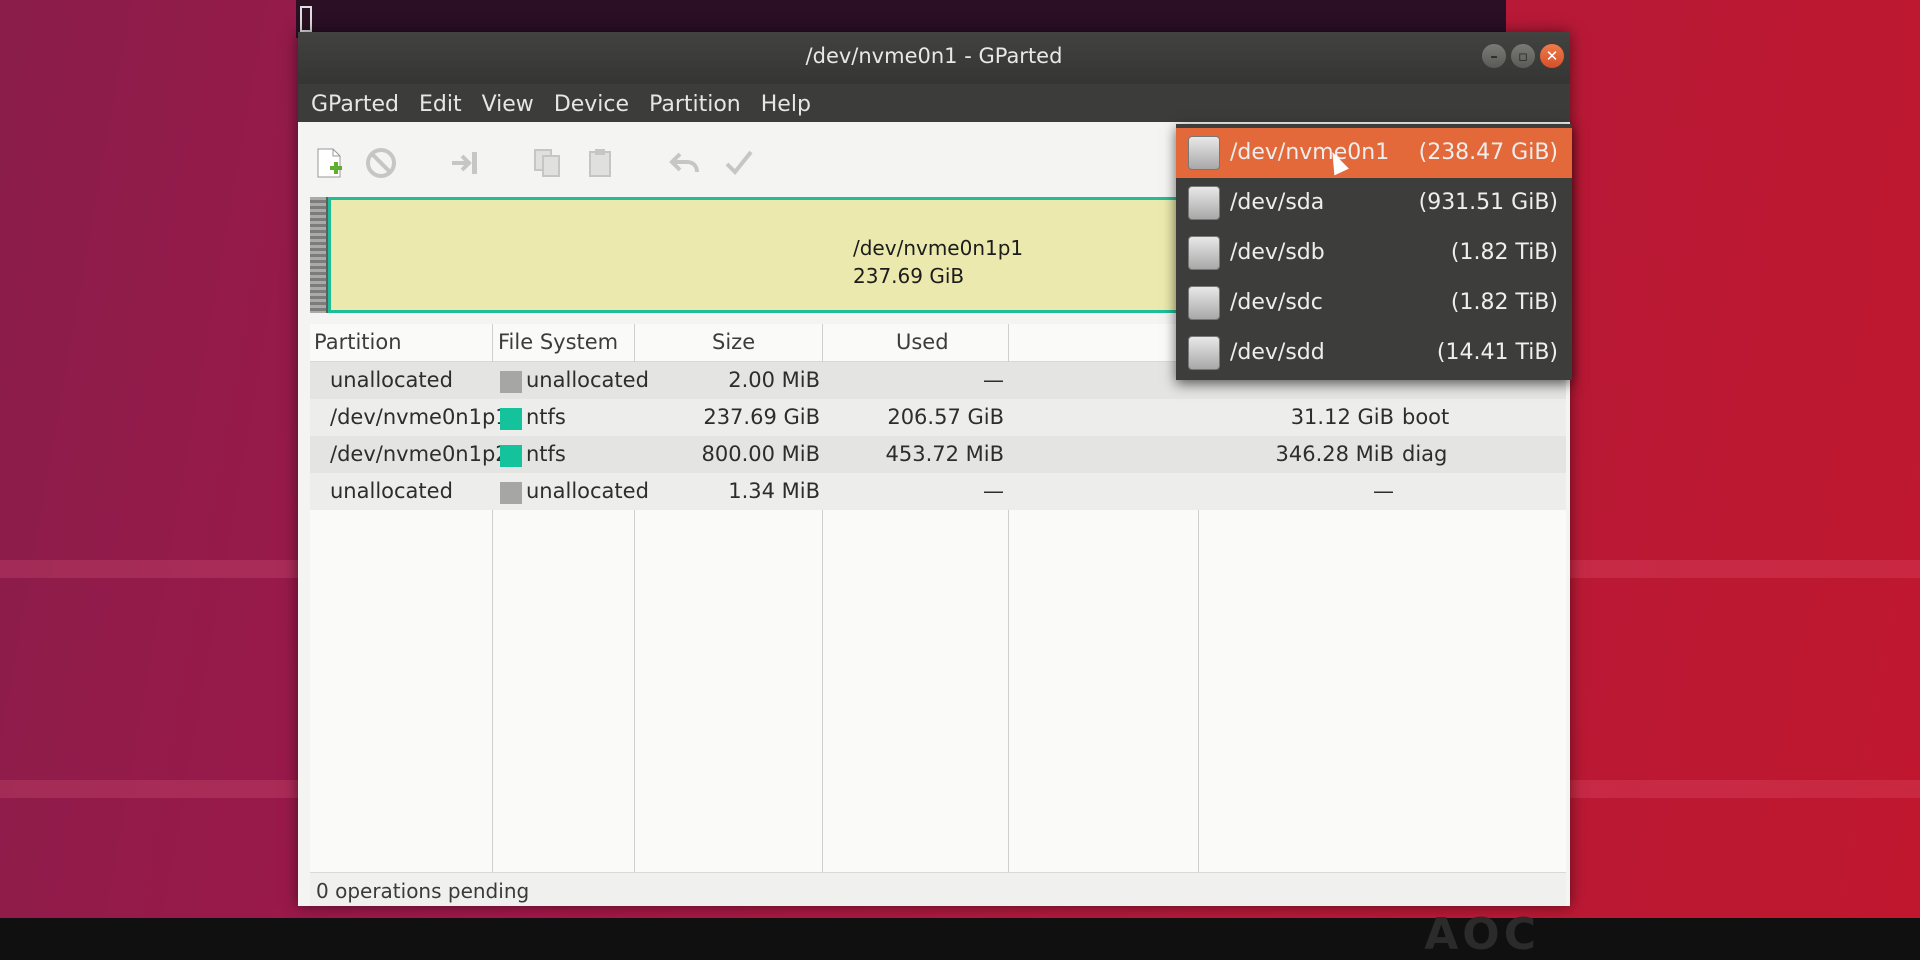 Image resolution: width=1920 pixels, height=960 pixels. What do you see at coordinates (1482, 934) in the screenshot?
I see `monitor-logo: AOC` at bounding box center [1482, 934].